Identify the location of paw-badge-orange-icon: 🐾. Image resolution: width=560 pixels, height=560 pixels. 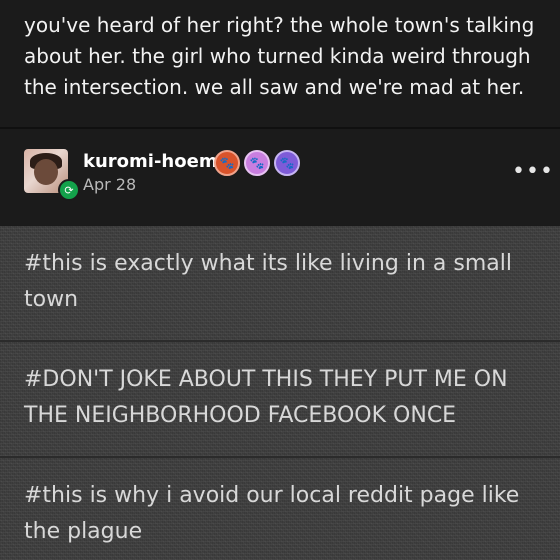
(227, 163).